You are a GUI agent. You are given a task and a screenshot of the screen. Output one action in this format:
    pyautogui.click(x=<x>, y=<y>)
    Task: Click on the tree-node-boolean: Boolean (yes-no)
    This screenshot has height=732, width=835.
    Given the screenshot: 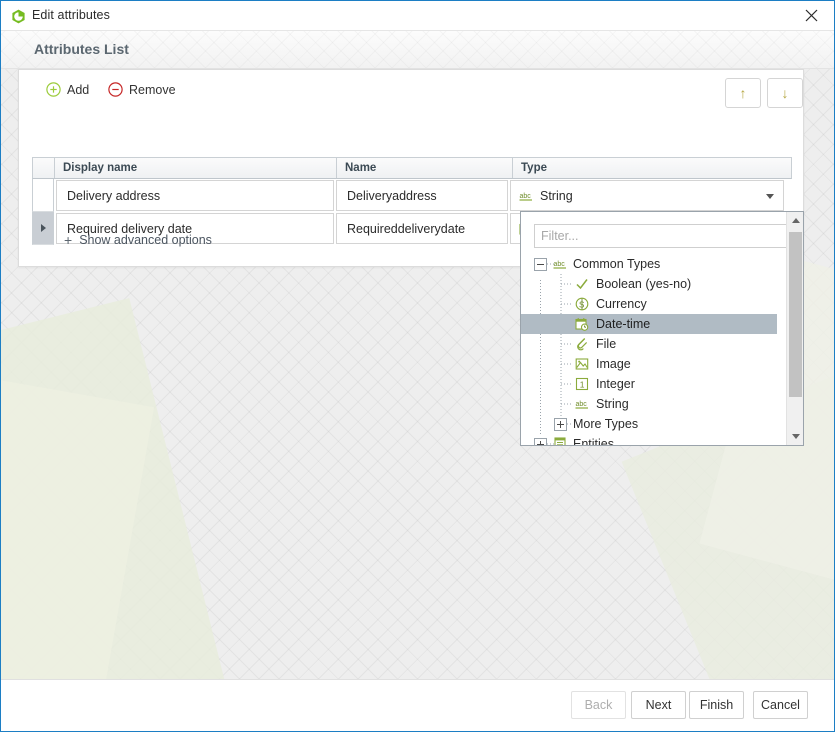 What is the action you would take?
    pyautogui.click(x=654, y=284)
    